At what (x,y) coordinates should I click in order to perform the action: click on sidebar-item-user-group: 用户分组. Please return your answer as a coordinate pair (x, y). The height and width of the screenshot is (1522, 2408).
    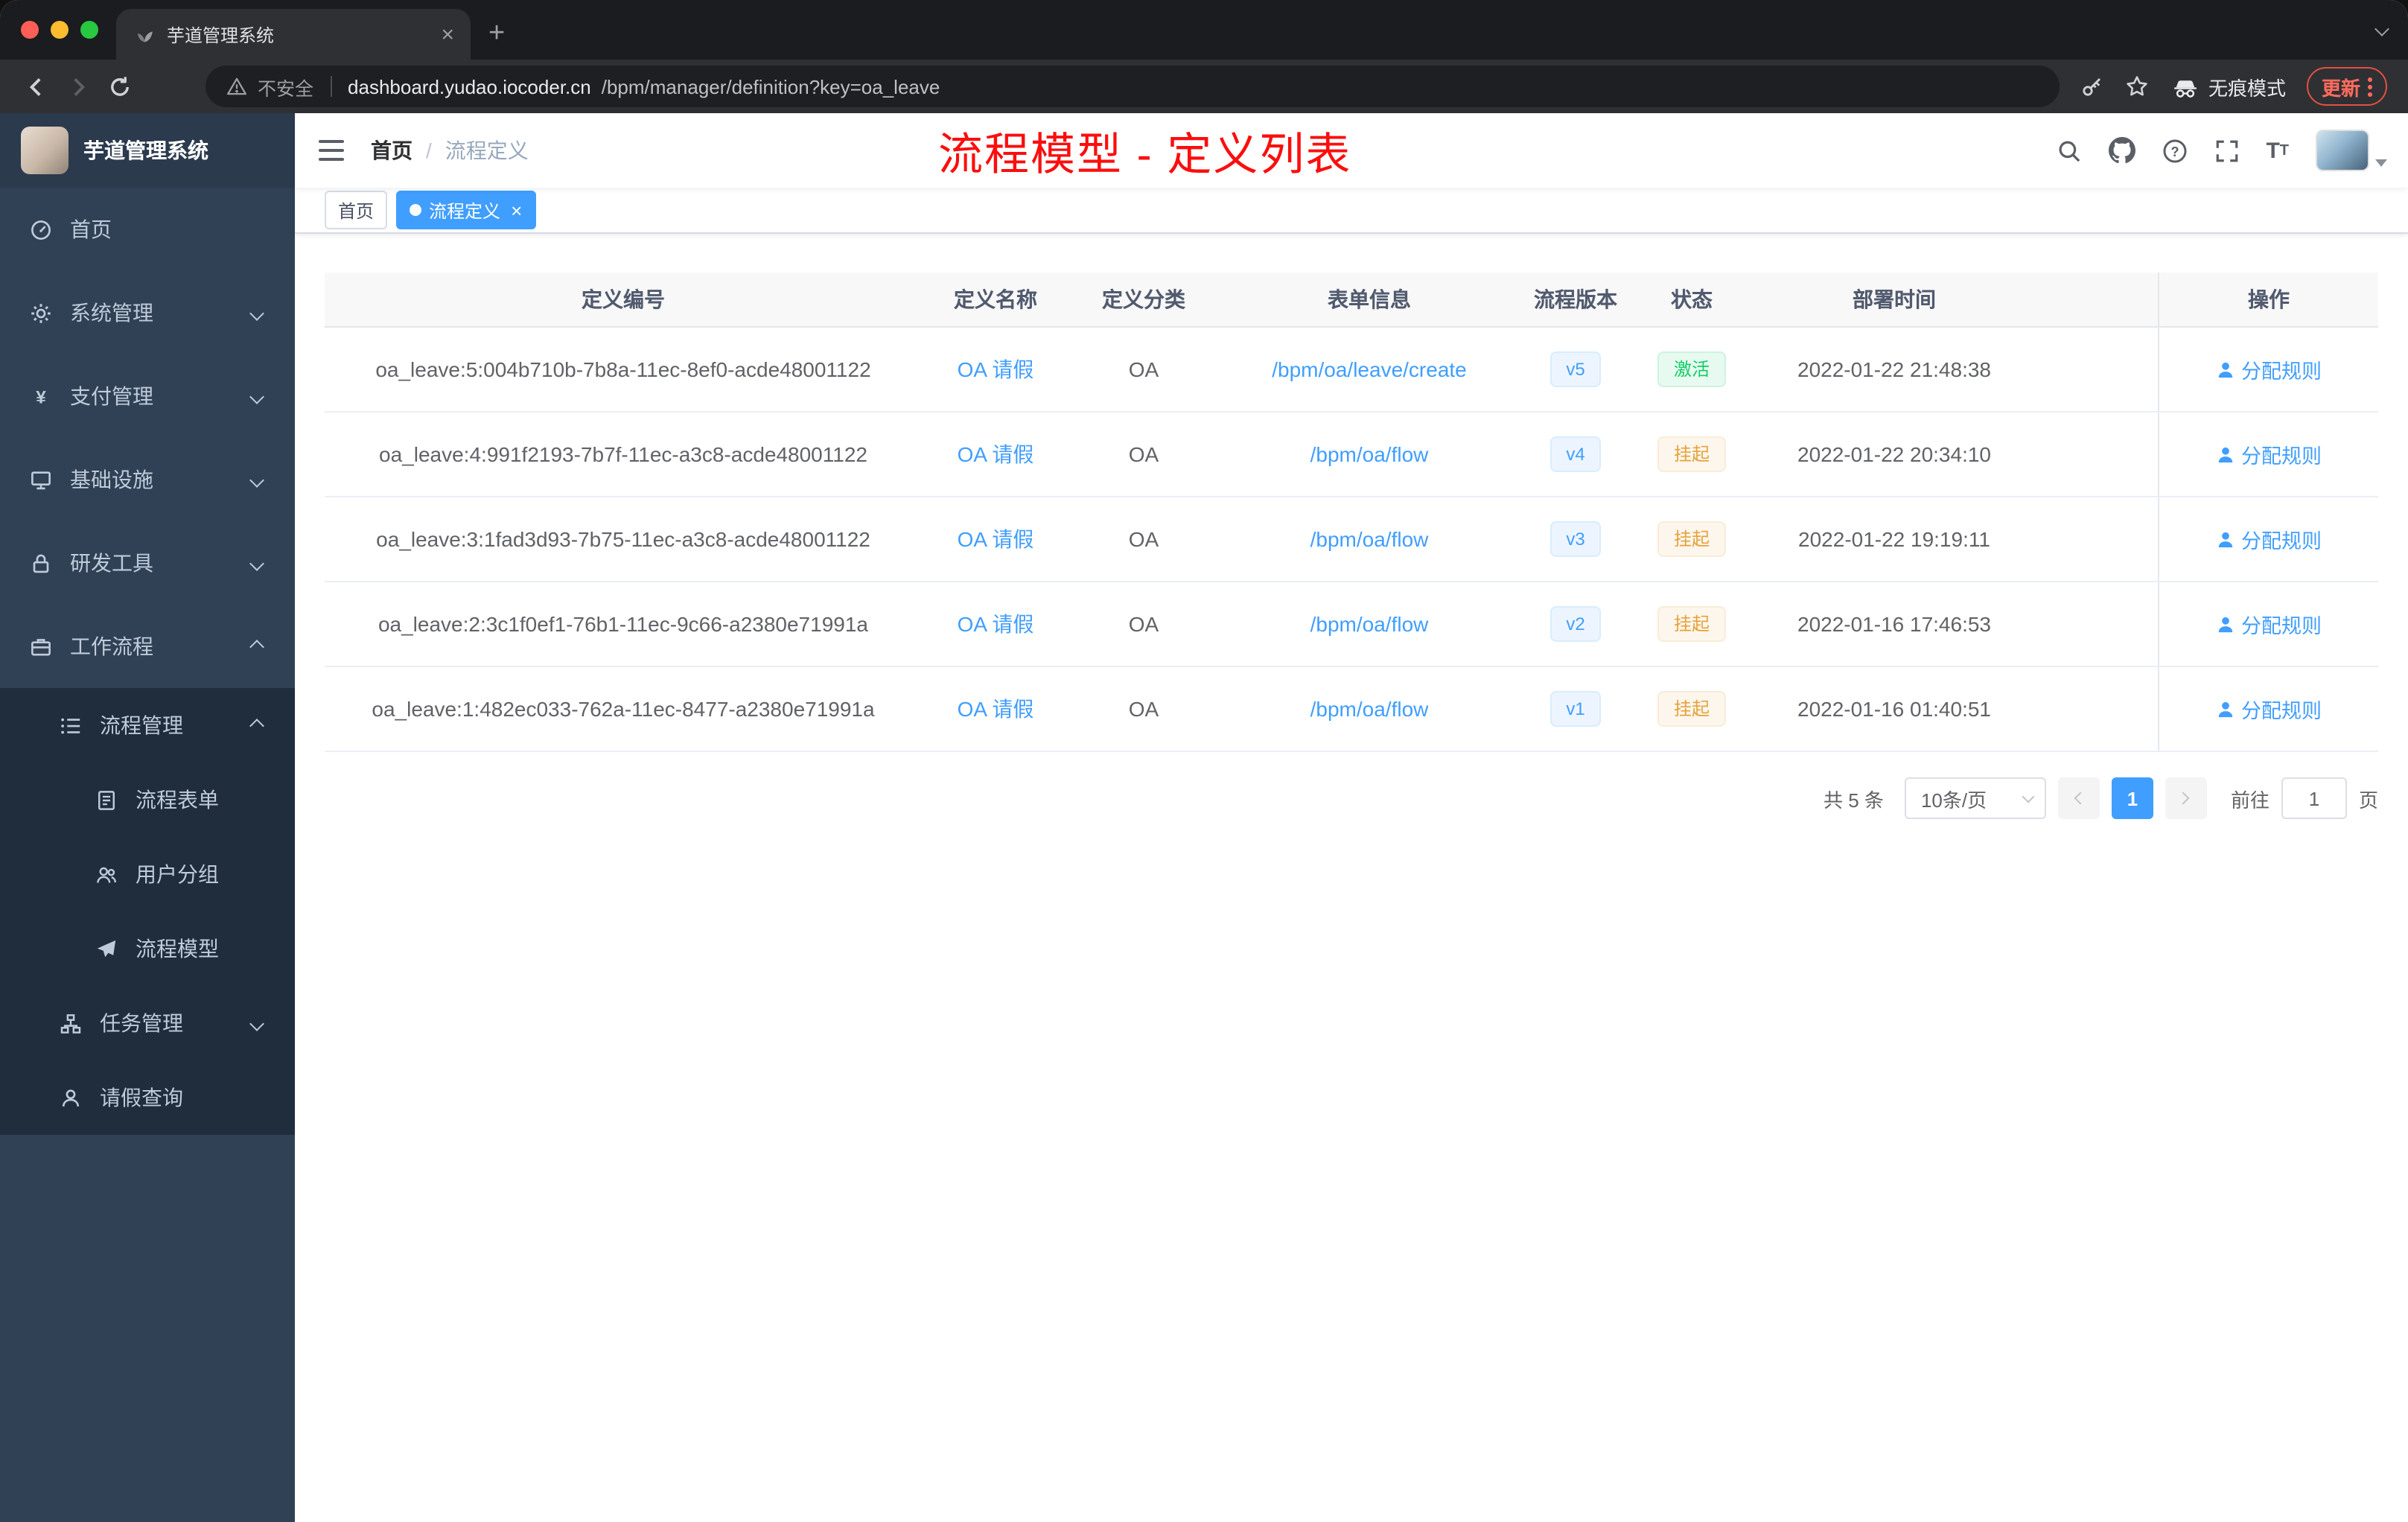
    Looking at the image, I should click on (147, 874).